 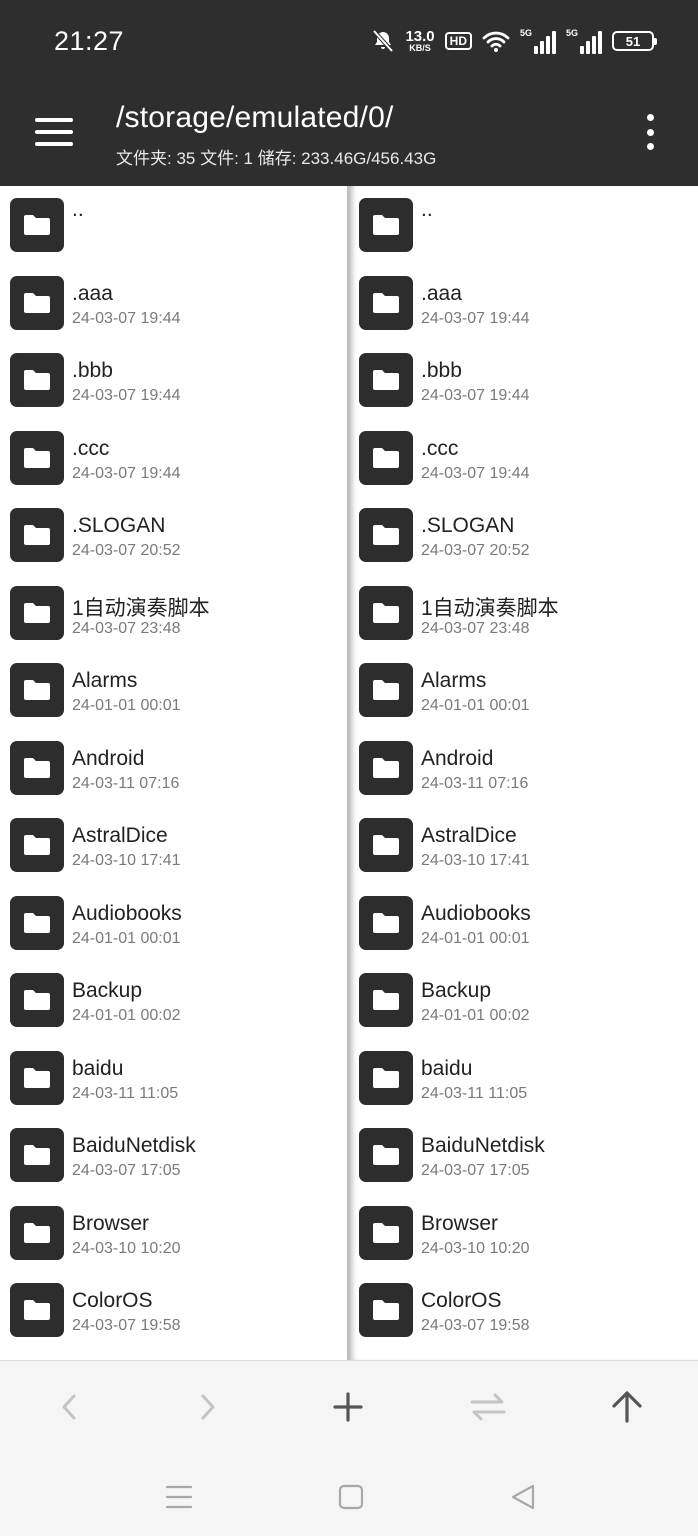 What do you see at coordinates (461, 1300) in the screenshot?
I see `folder-name: ColorOS` at bounding box center [461, 1300].